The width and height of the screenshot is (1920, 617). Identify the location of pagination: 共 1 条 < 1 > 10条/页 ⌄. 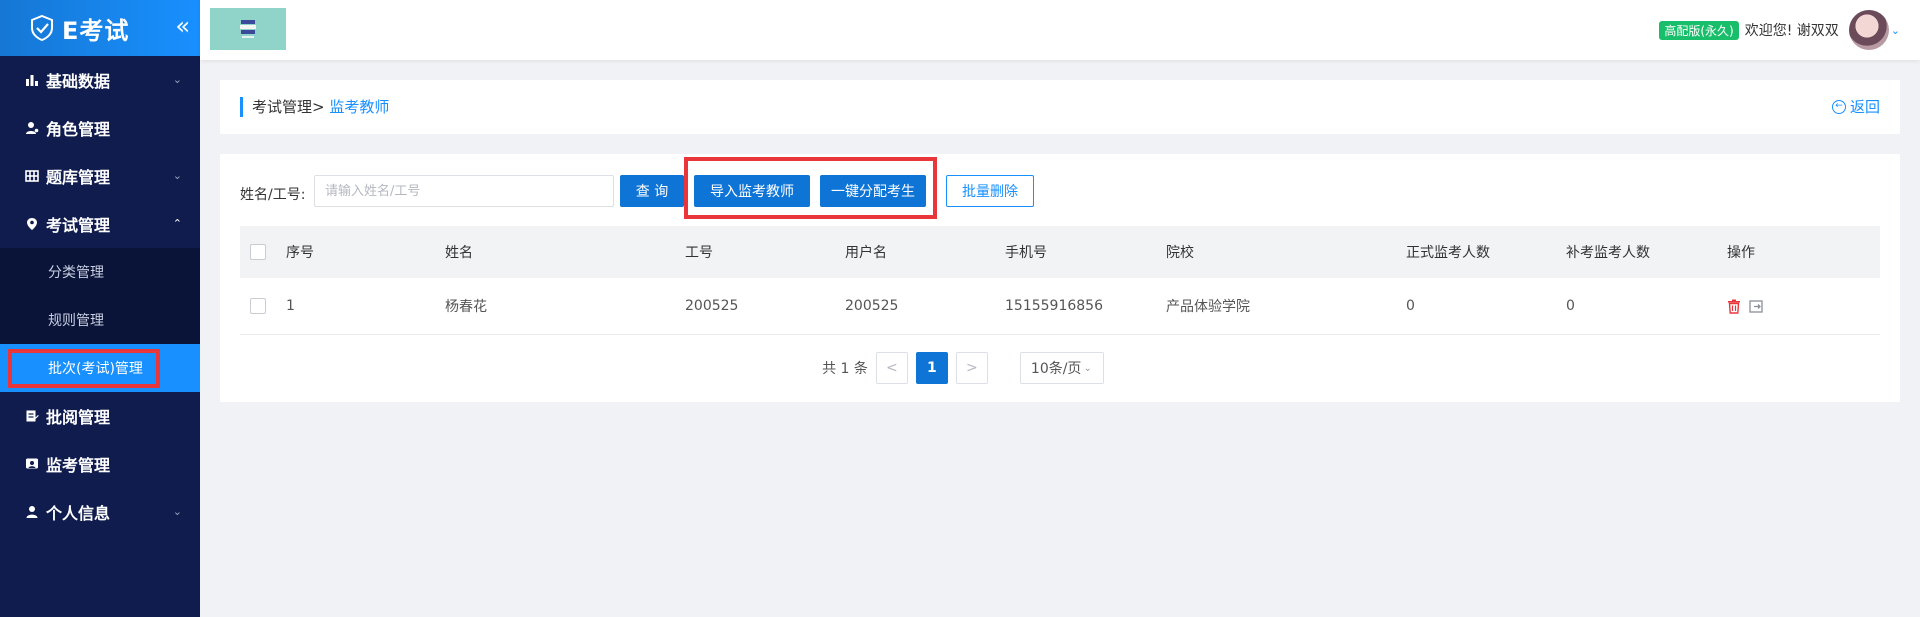
(1060, 368).